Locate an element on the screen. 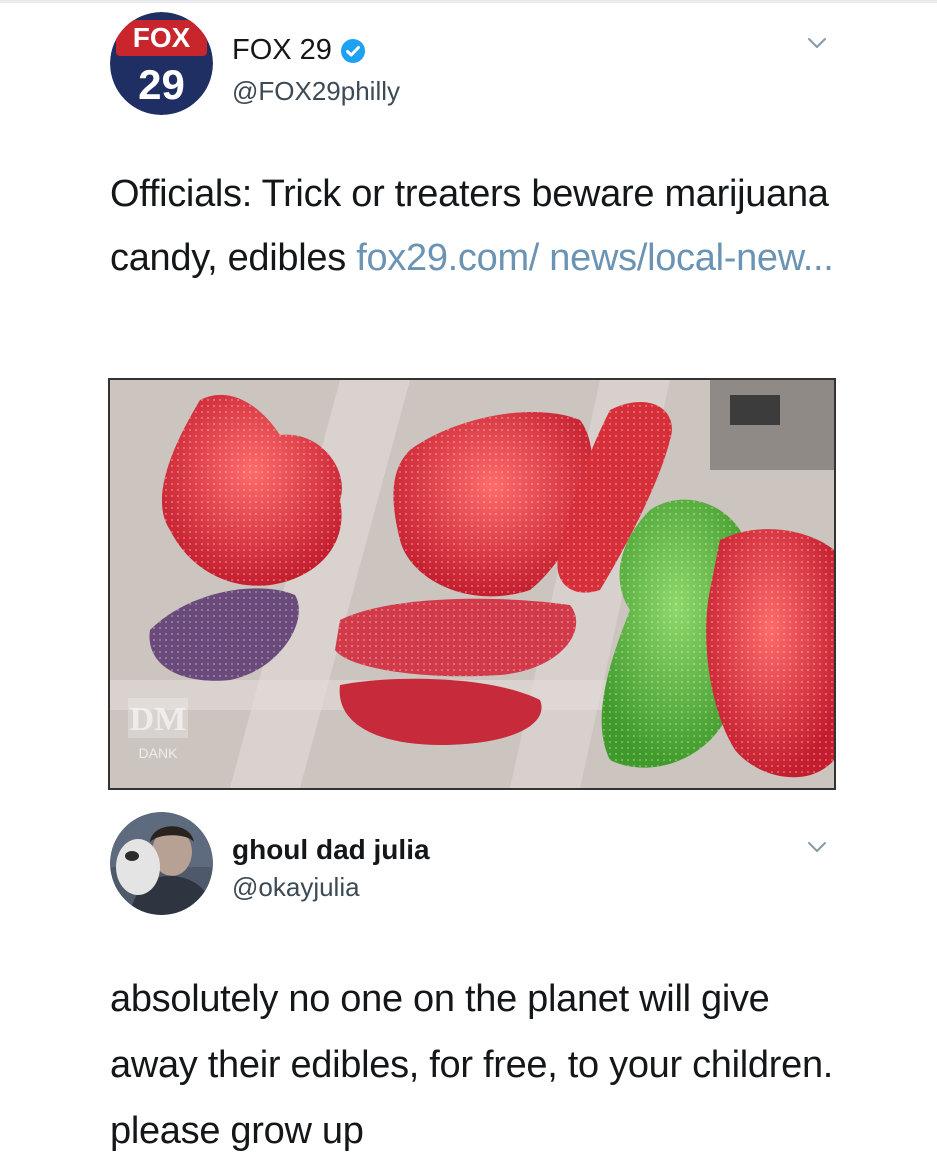 The image size is (937, 1171). user-handle: @FOX29philly is located at coordinates (316, 91).